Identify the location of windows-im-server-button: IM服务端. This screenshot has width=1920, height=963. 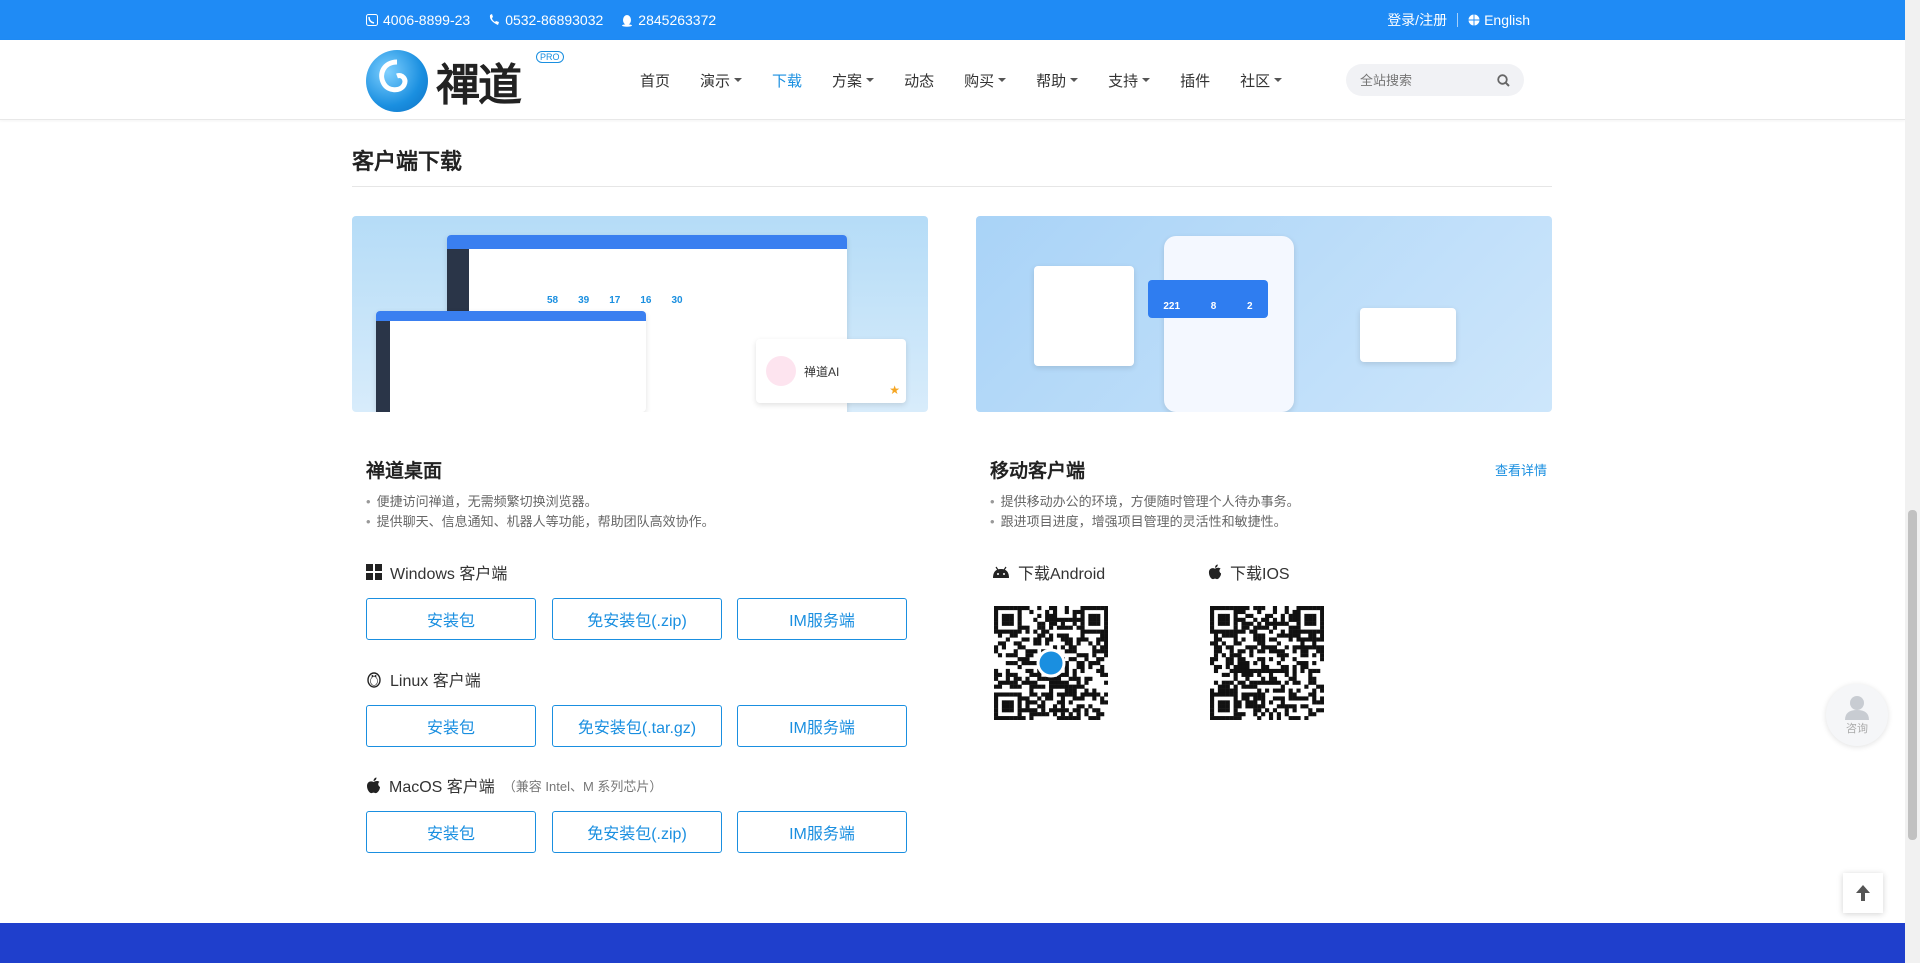
(822, 619).